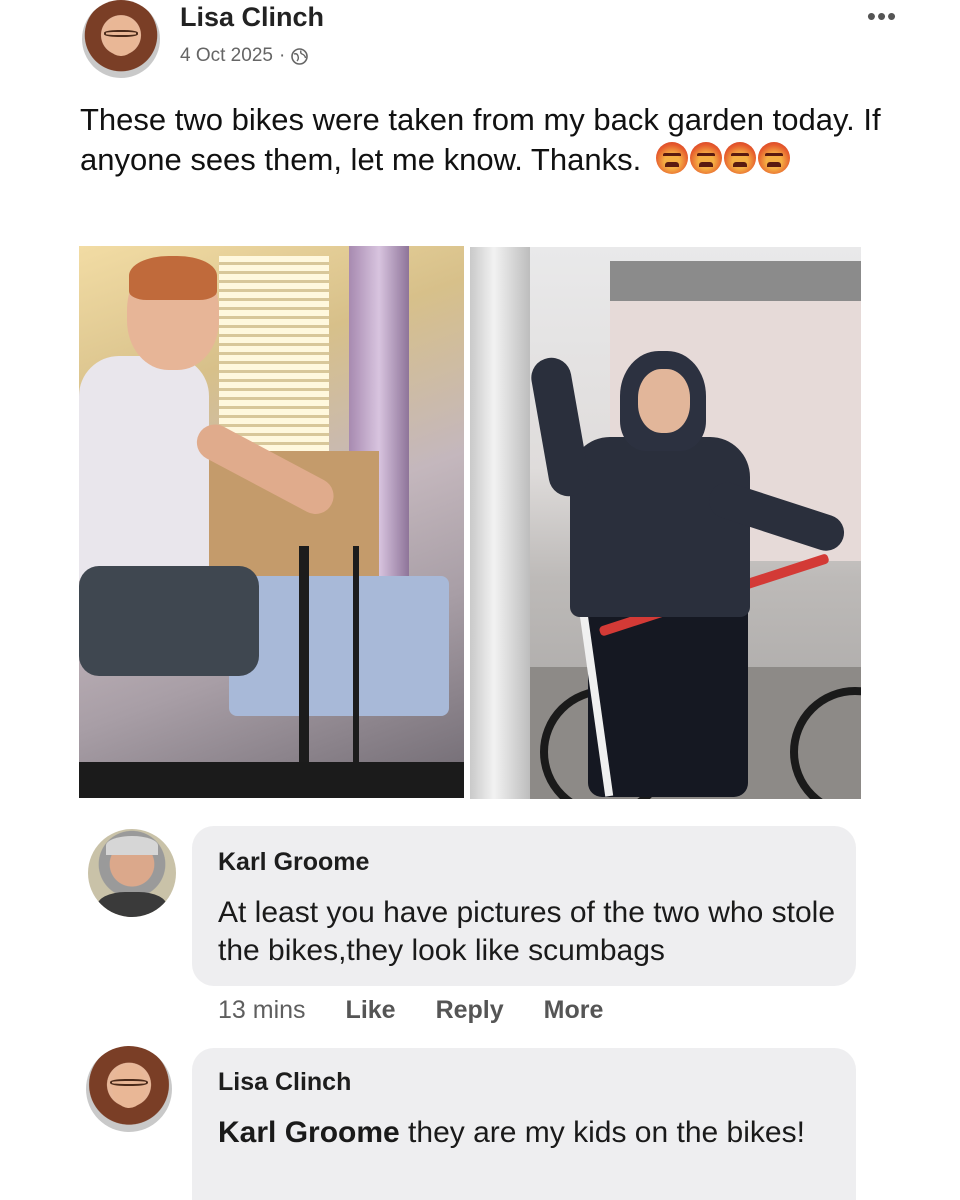 Image resolution: width=960 pixels, height=1200 pixels. Describe the element at coordinates (293, 862) in the screenshot. I see `comment-author: Karl Groome` at that location.